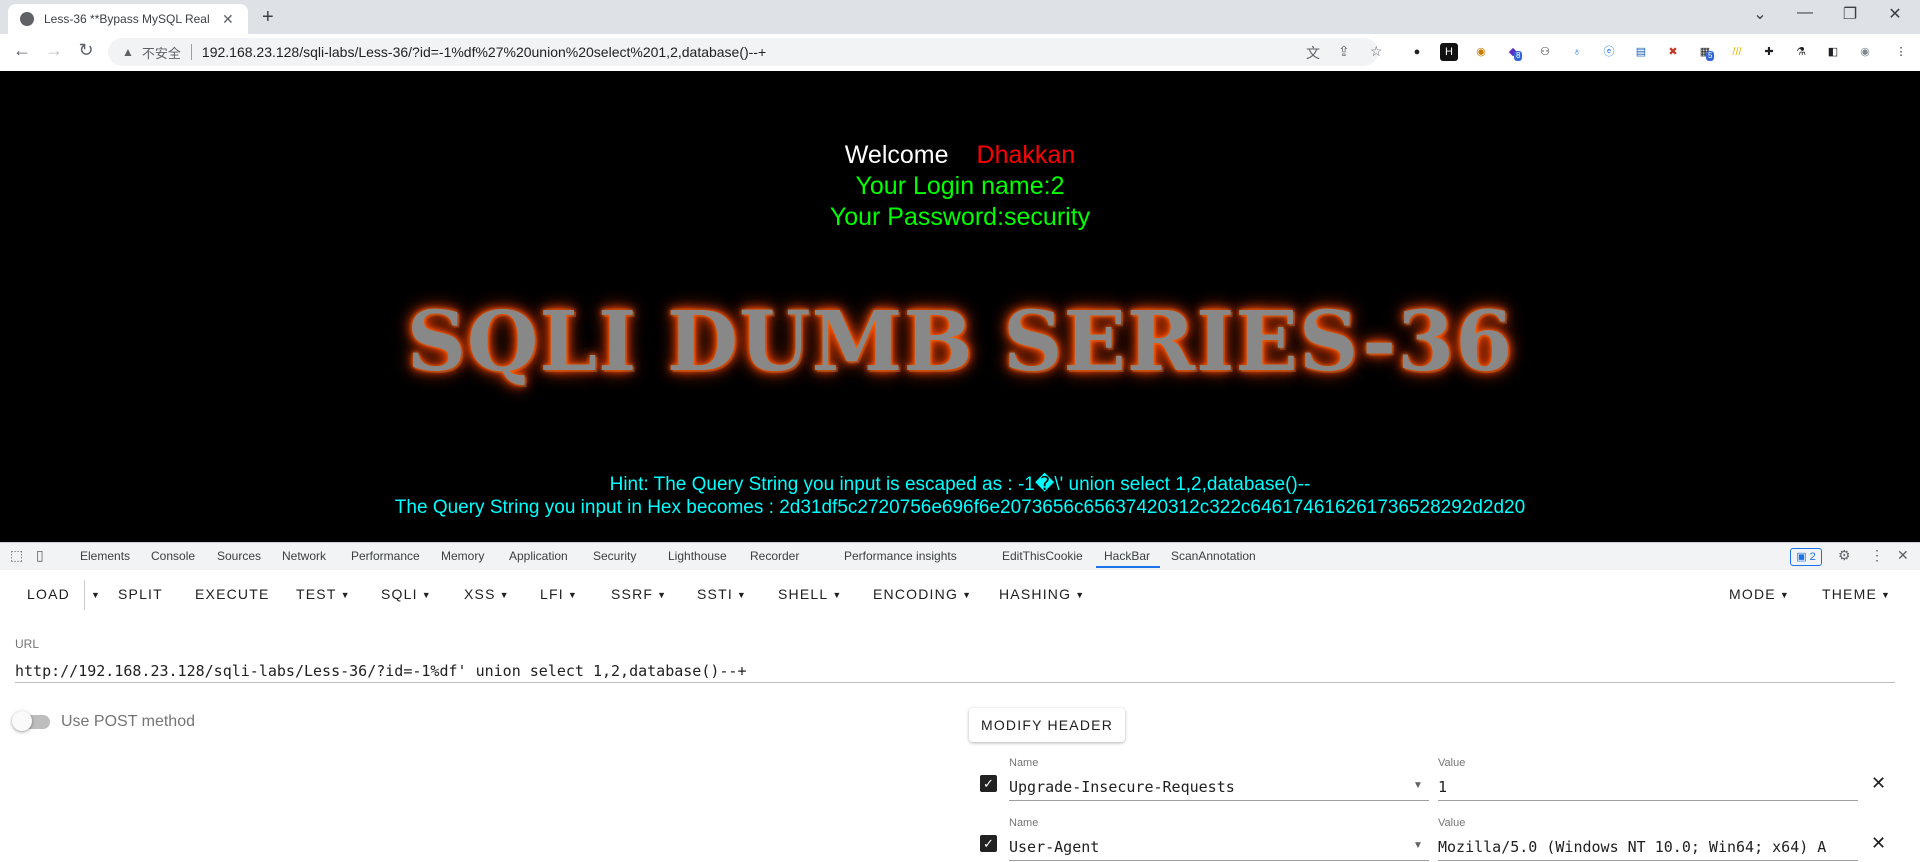 The image size is (1920, 862). What do you see at coordinates (462, 556) in the screenshot?
I see `tab-memory: Memory` at bounding box center [462, 556].